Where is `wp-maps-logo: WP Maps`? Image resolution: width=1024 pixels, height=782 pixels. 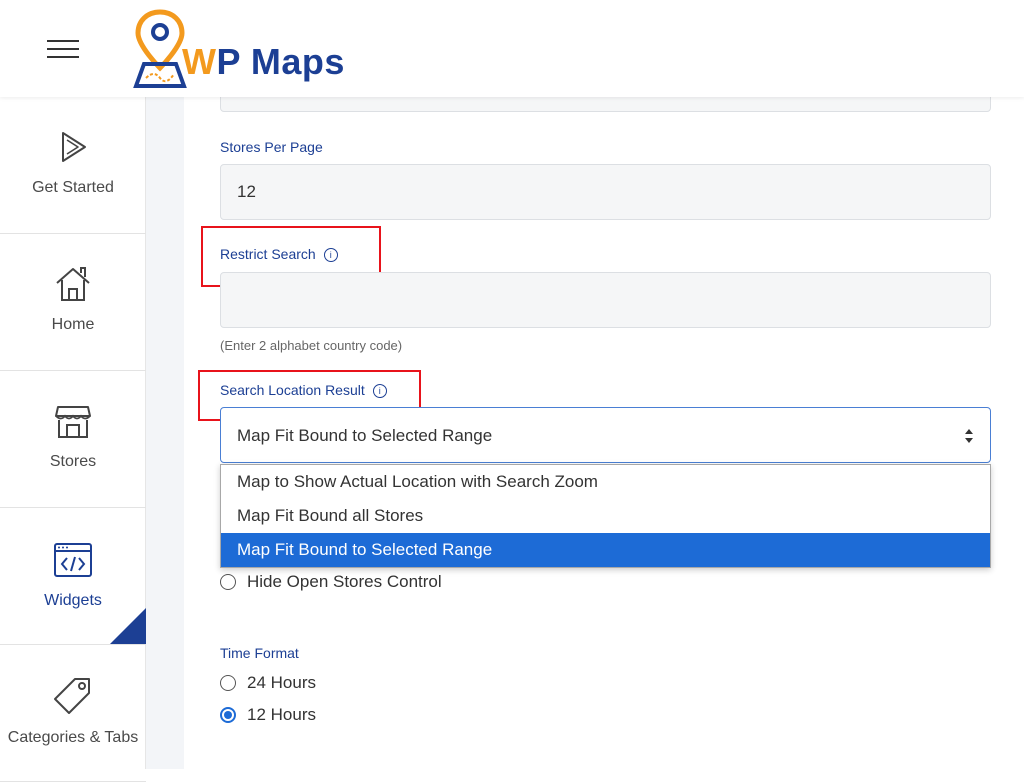
wp-maps-logo: WP Maps is located at coordinates (240, 49).